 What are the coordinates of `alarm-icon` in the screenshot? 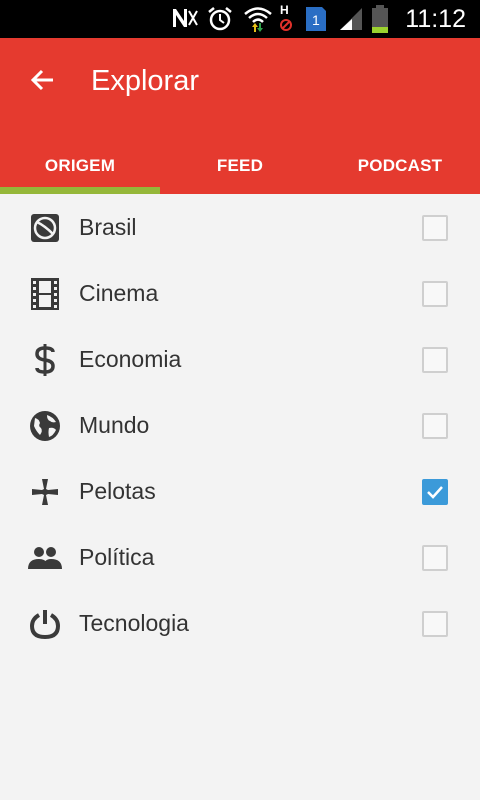 It's located at (220, 21).